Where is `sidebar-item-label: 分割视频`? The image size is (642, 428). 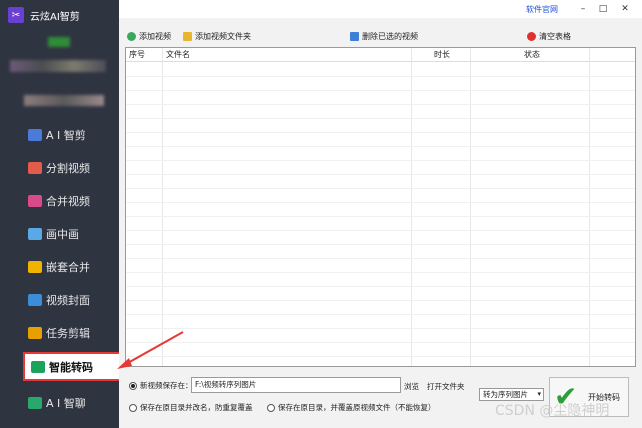 sidebar-item-label: 分割视频 is located at coordinates (68, 168).